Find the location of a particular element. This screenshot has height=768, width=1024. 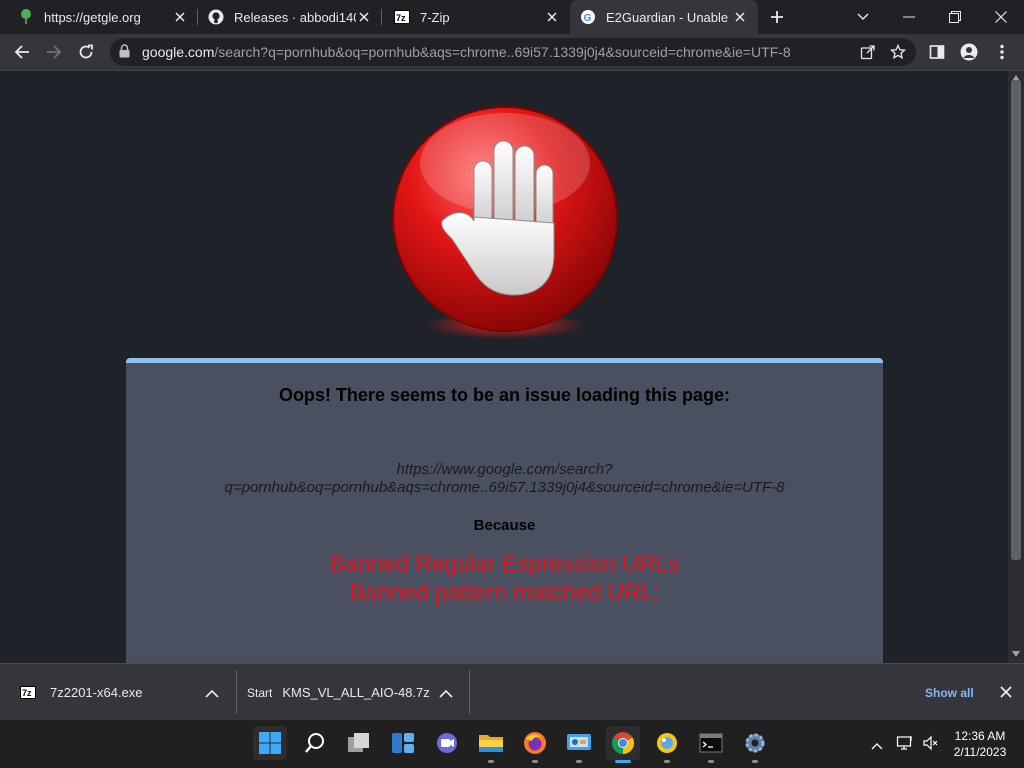

tab-title: Releases · abbodi1406/ is located at coordinates (295, 17).